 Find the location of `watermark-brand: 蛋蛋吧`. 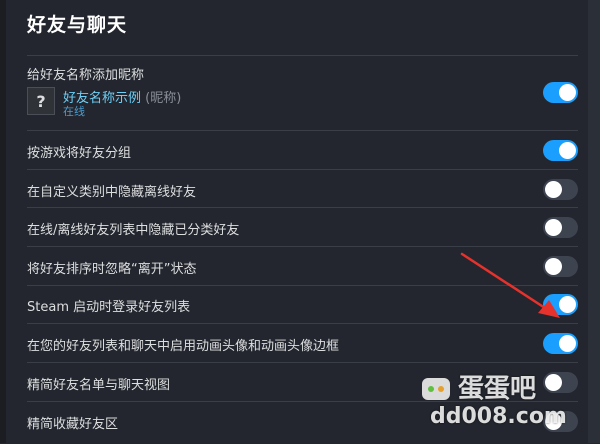

watermark-brand: 蛋蛋吧 is located at coordinates (497, 389).